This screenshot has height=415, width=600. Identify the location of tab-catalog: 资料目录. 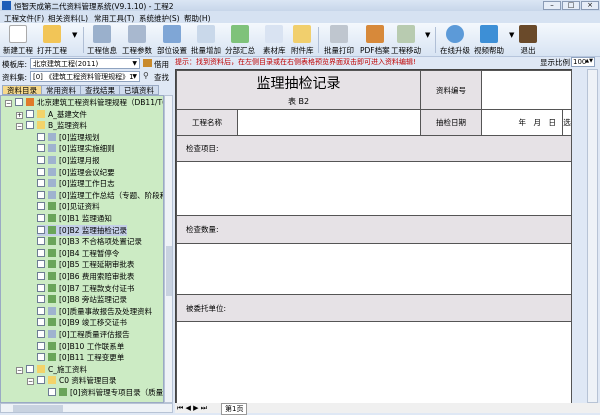
(22, 90).